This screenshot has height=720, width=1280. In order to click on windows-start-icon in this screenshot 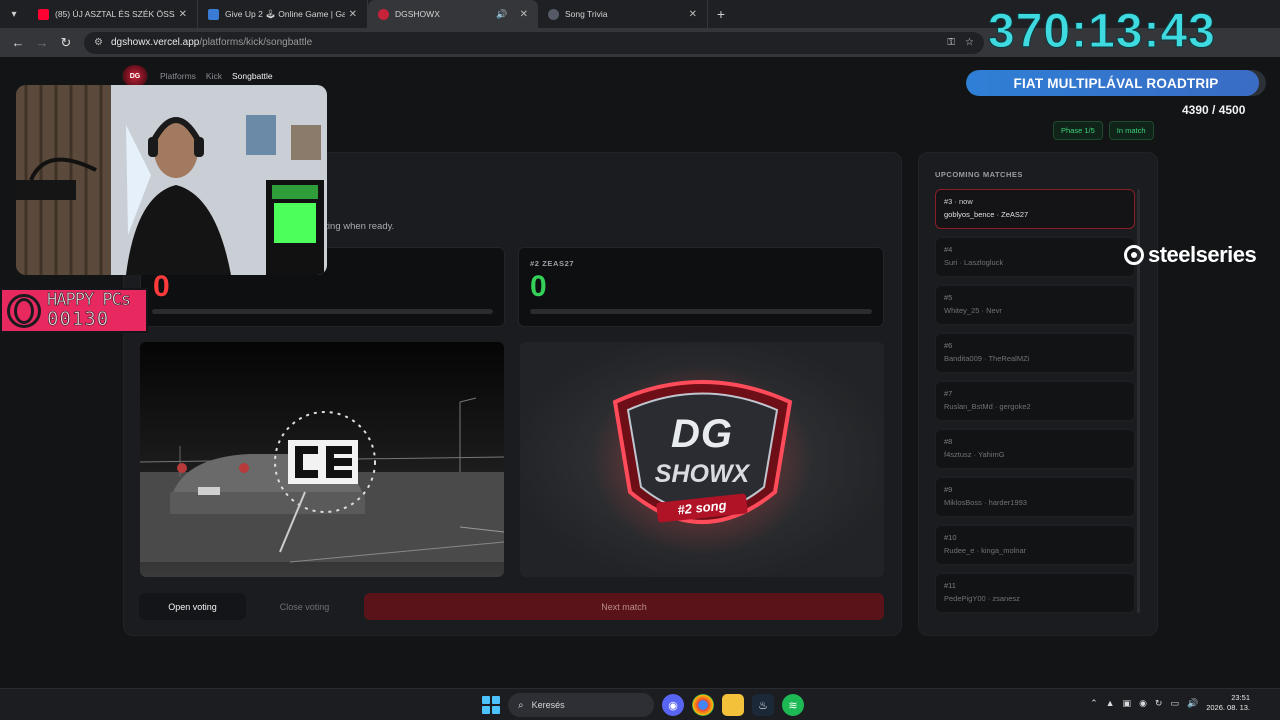, I will do `click(491, 705)`.